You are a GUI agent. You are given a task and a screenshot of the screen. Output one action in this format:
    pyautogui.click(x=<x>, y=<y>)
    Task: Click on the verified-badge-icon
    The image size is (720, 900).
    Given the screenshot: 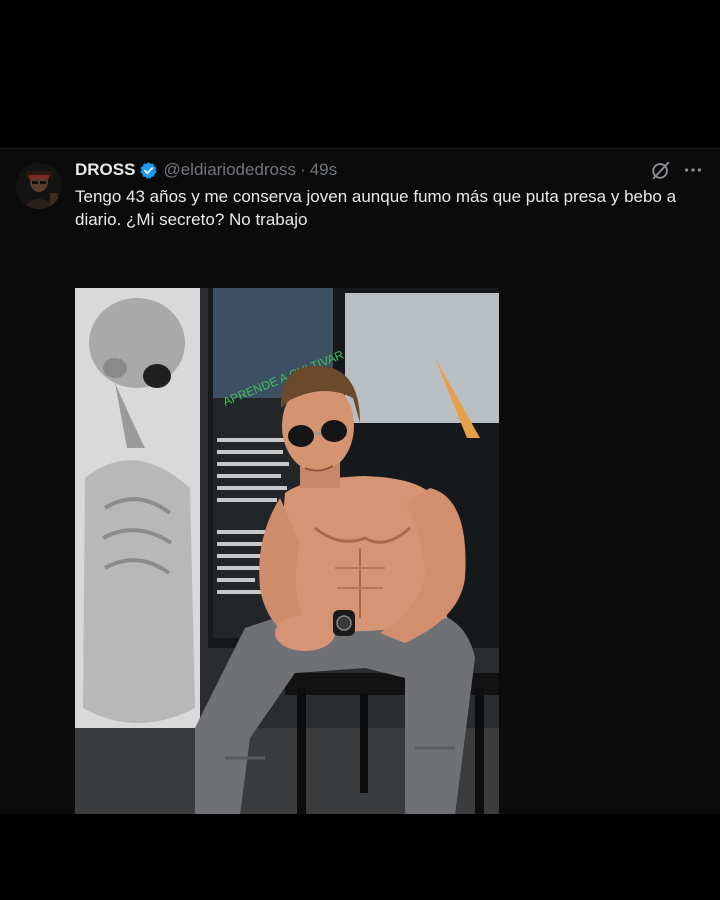 What is the action you would take?
    pyautogui.click(x=148, y=170)
    